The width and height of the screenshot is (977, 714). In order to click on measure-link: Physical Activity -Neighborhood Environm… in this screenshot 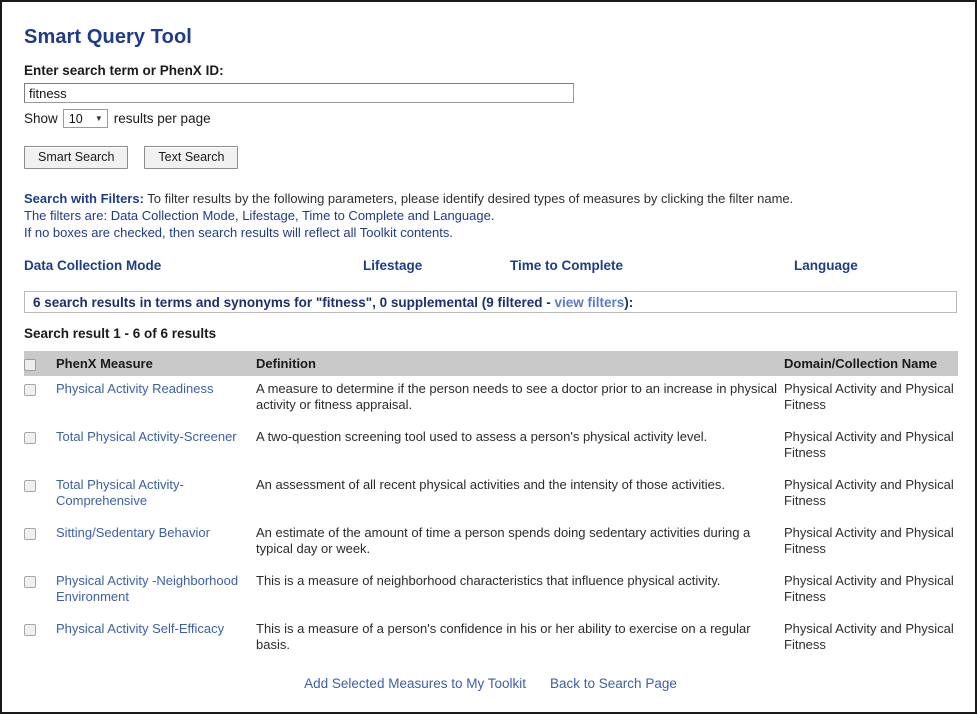, I will do `click(147, 588)`.